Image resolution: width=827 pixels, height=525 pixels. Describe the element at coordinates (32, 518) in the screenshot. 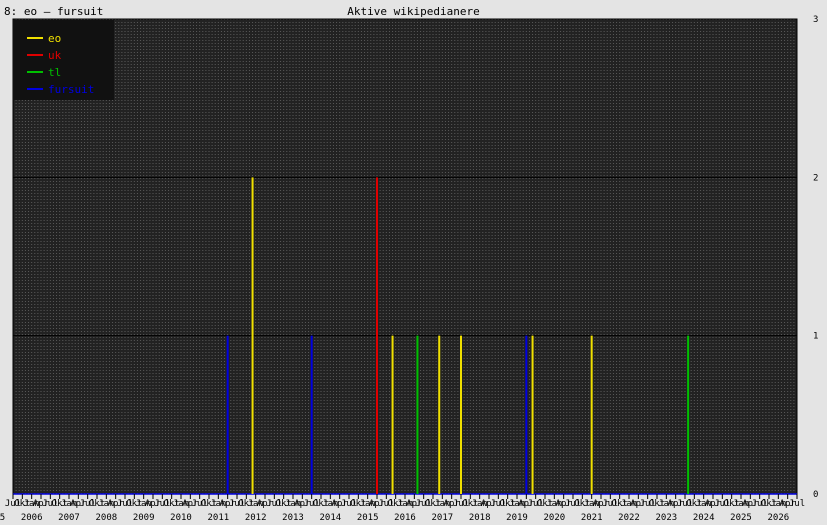

I see `x-year-label: 2006` at that location.